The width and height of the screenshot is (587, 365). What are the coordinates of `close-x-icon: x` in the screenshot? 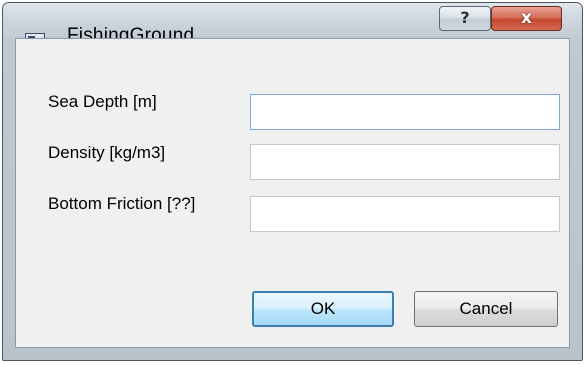 It's located at (526, 18).